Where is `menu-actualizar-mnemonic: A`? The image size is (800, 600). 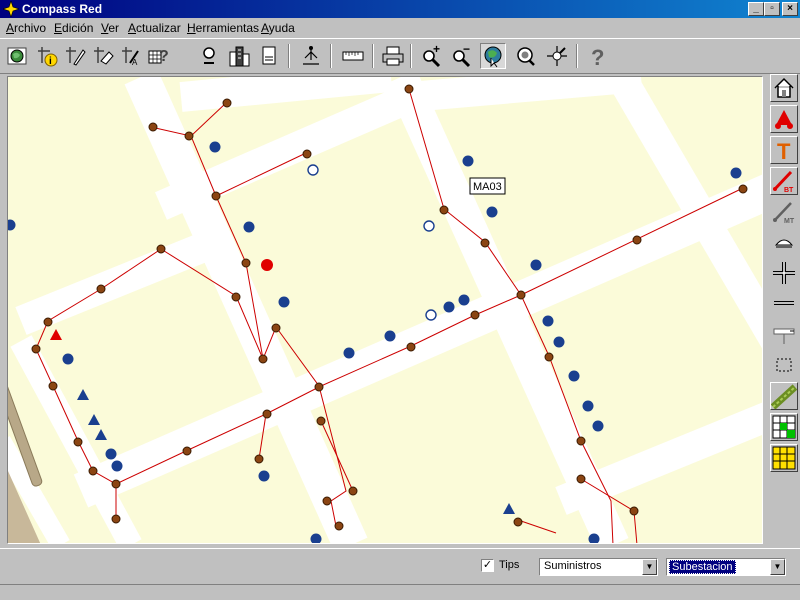
menu-actualizar-mnemonic: A is located at coordinates (132, 28).